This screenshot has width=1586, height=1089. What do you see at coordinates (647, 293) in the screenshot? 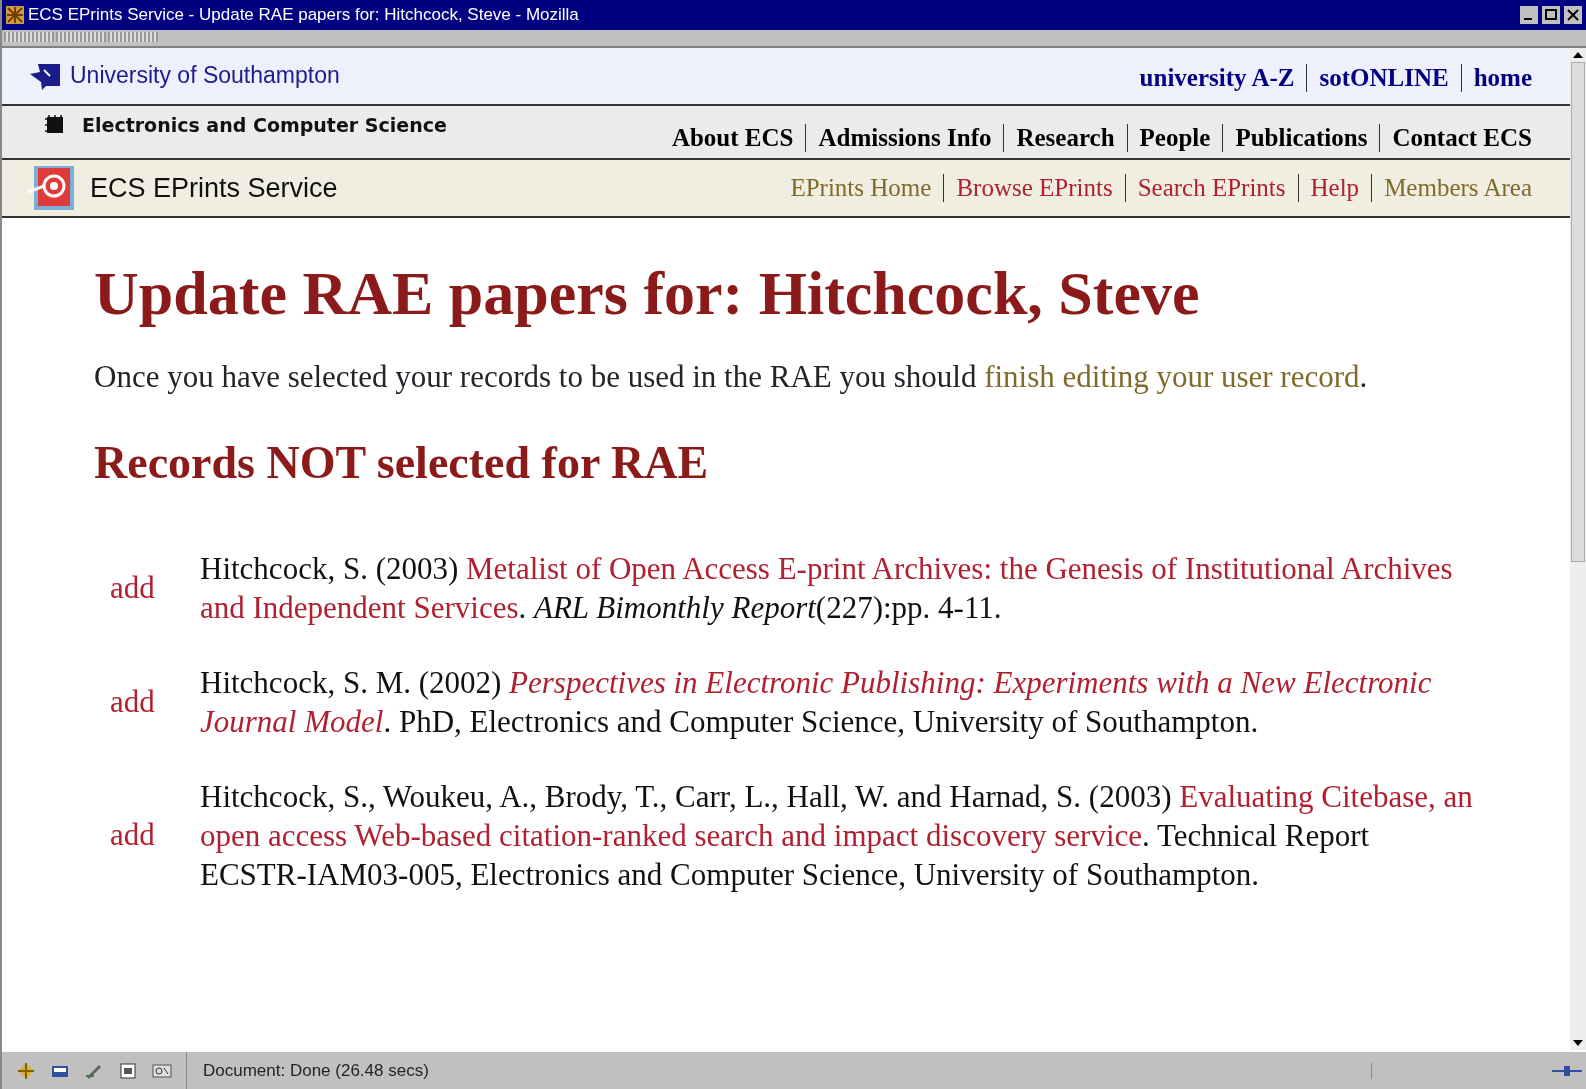
I see `page-heading: Update RAE papers for: Hitchcock, Steve` at bounding box center [647, 293].